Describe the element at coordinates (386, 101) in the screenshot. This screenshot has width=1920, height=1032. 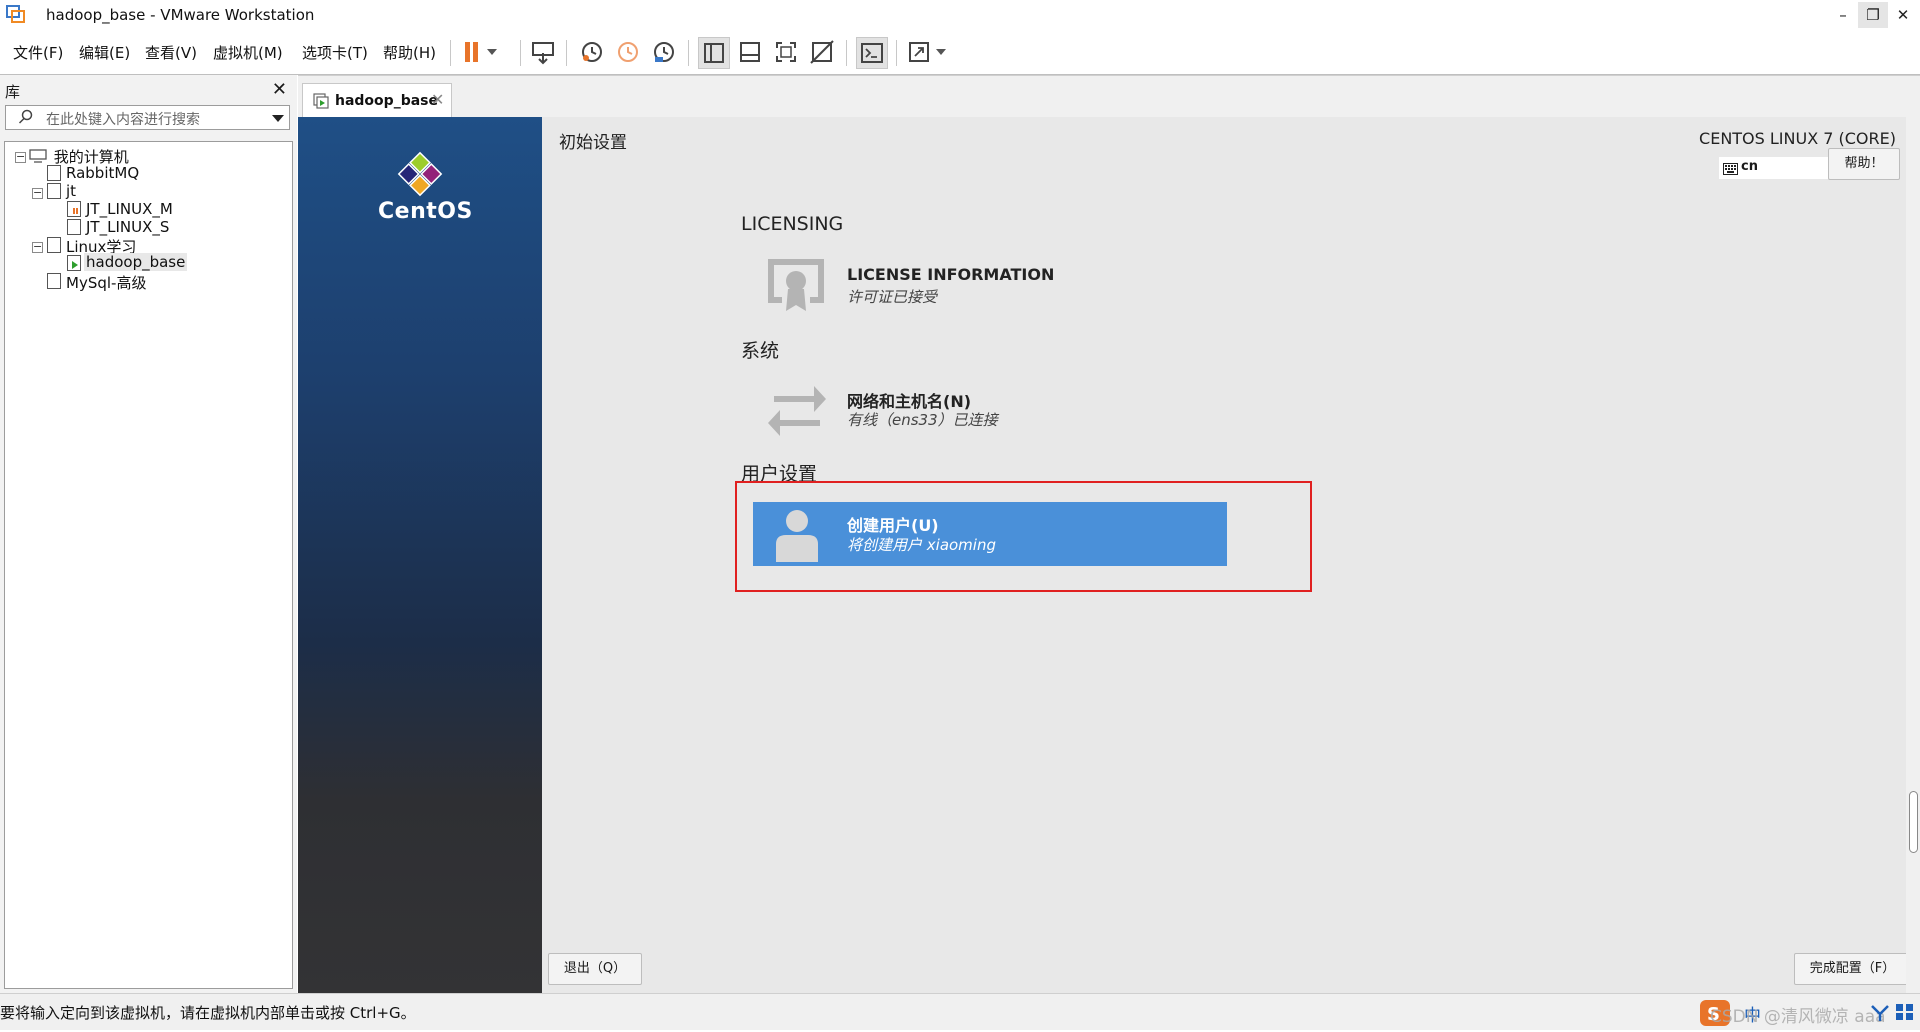
I see `tab-label: hadoop_base` at that location.